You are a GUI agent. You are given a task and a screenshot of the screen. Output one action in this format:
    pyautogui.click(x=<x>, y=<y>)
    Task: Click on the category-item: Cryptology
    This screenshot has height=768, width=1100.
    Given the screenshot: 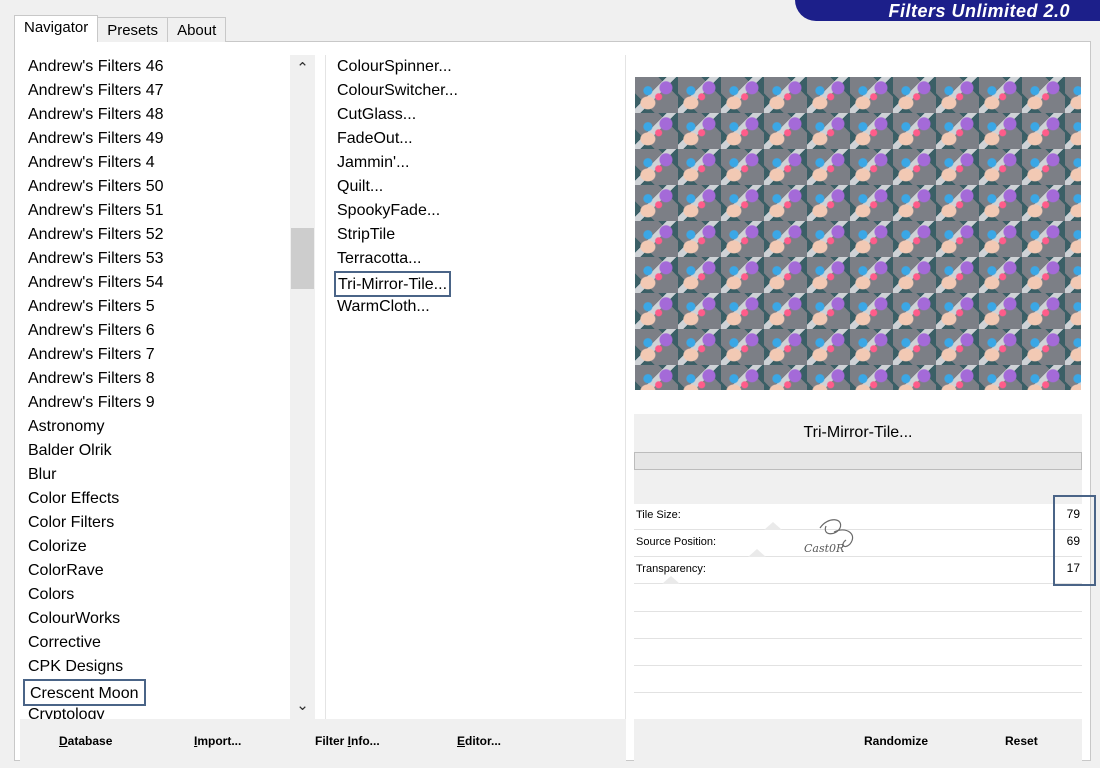 What is the action you would take?
    pyautogui.click(x=66, y=711)
    